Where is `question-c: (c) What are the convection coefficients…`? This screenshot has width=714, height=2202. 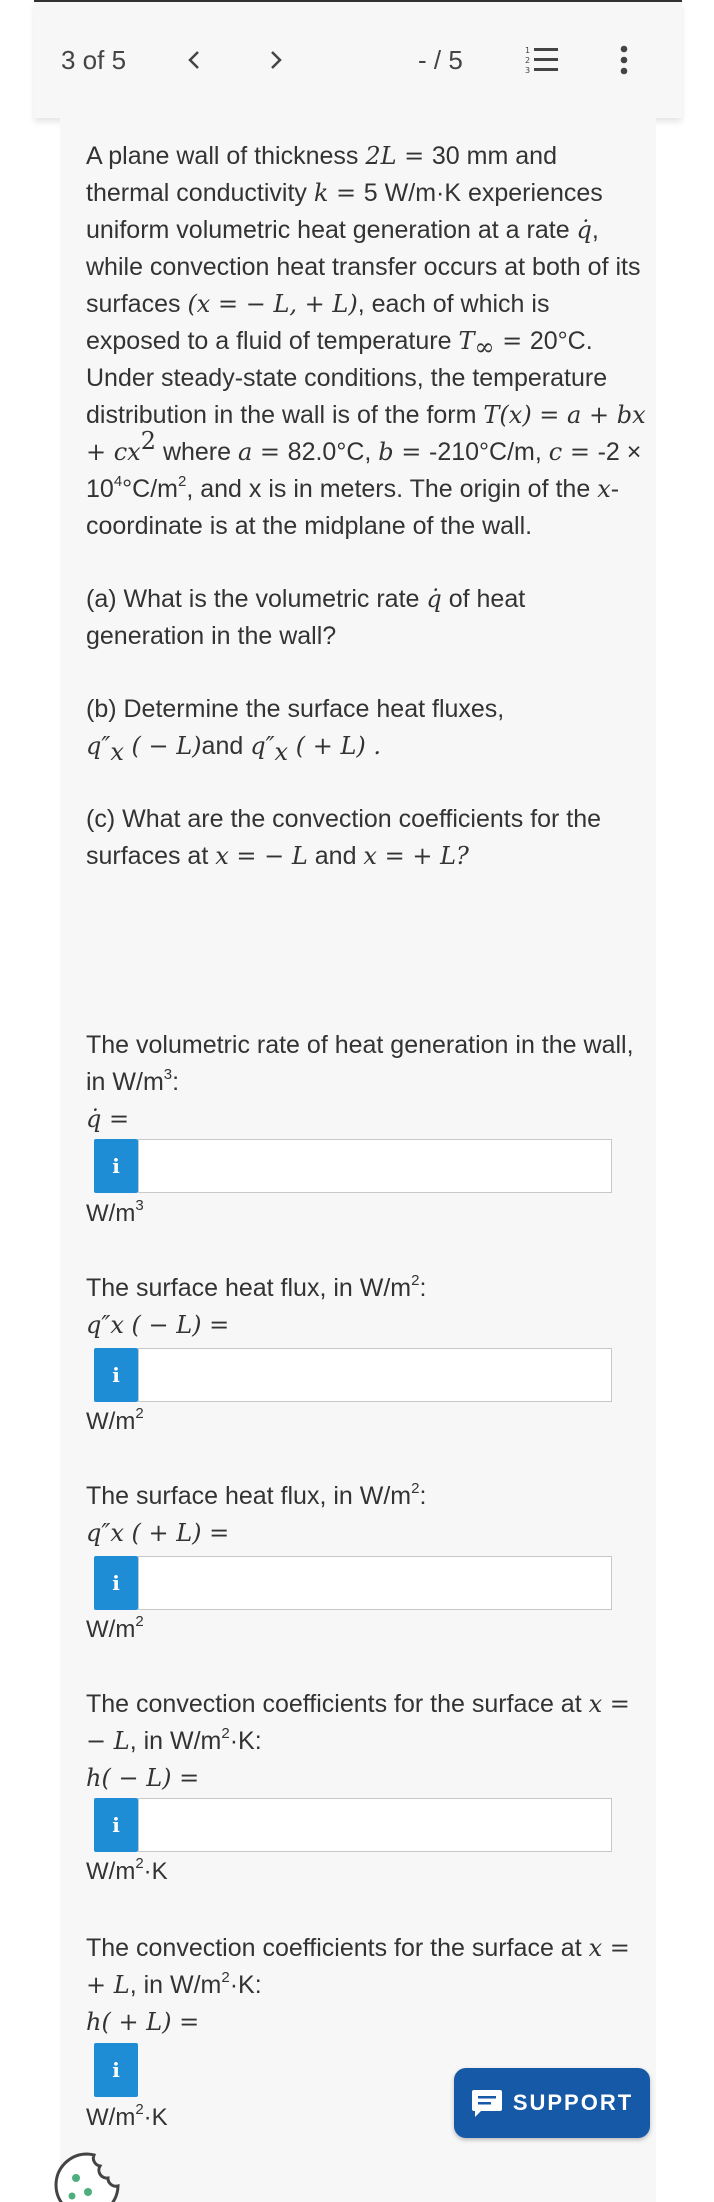
question-c: (c) What are the convection coefficients… is located at coordinates (344, 837).